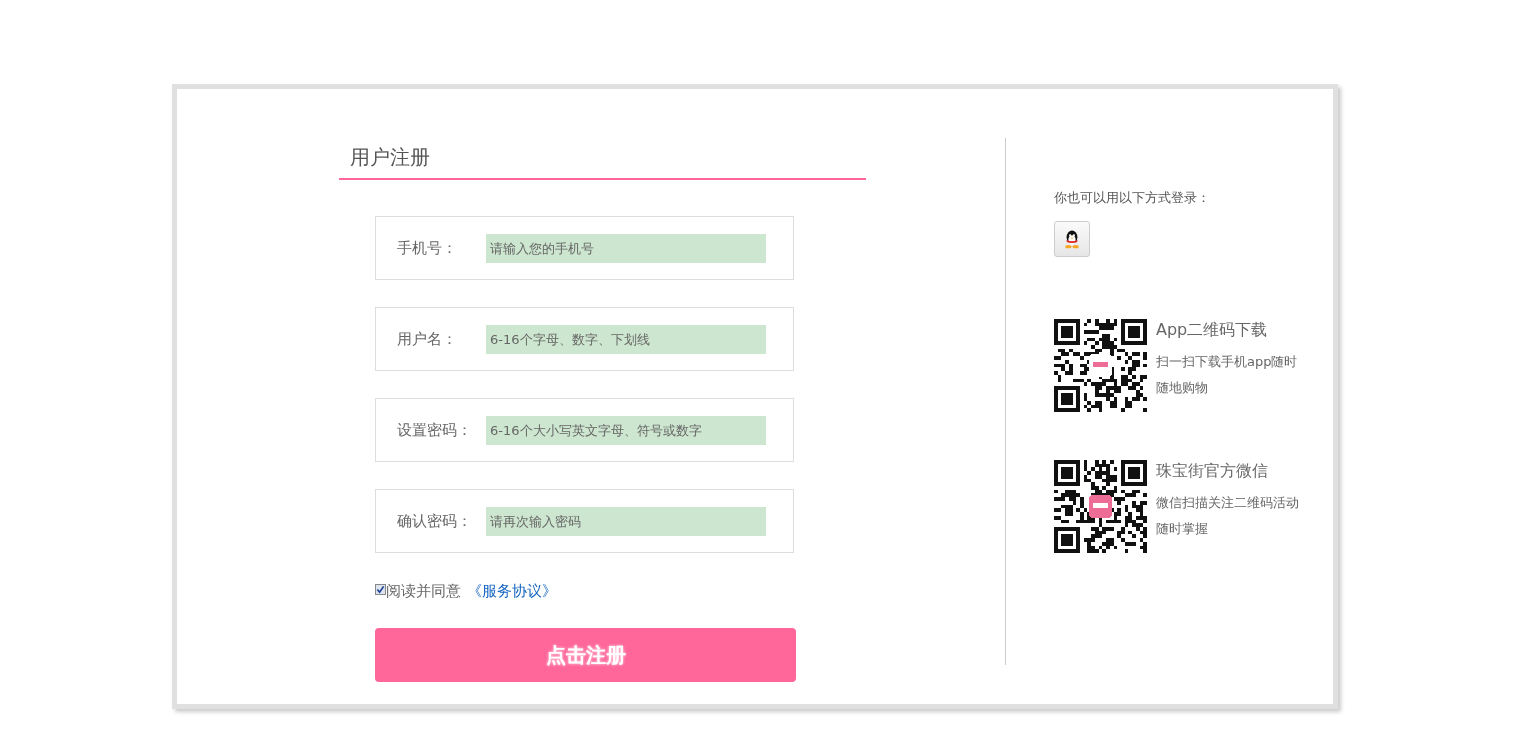  What do you see at coordinates (1212, 471) in the screenshot?
I see `qr-title: 珠宝街官方微信` at bounding box center [1212, 471].